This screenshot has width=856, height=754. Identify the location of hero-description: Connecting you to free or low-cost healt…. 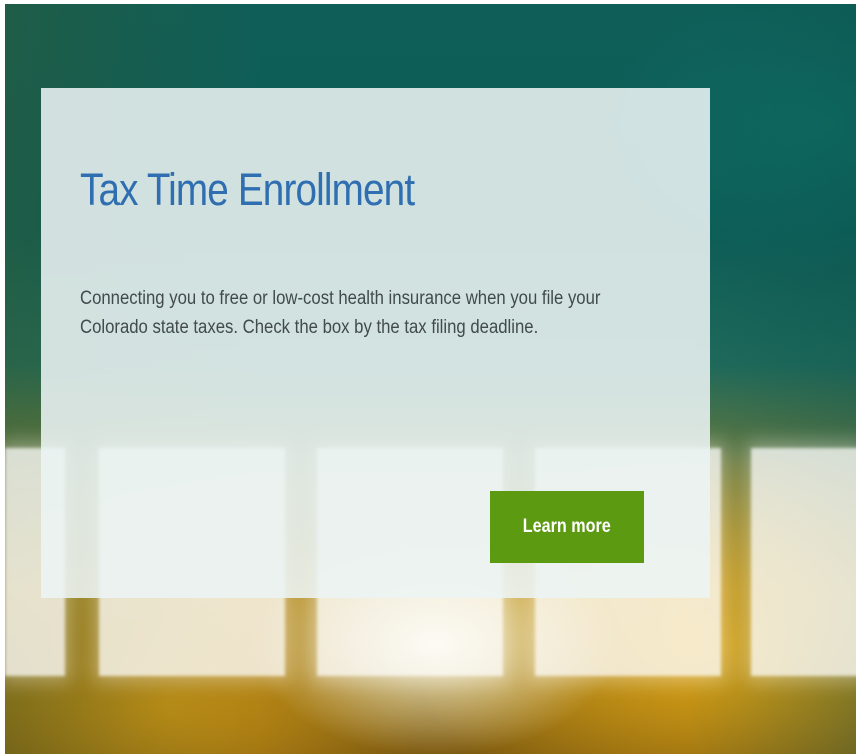
(340, 313).